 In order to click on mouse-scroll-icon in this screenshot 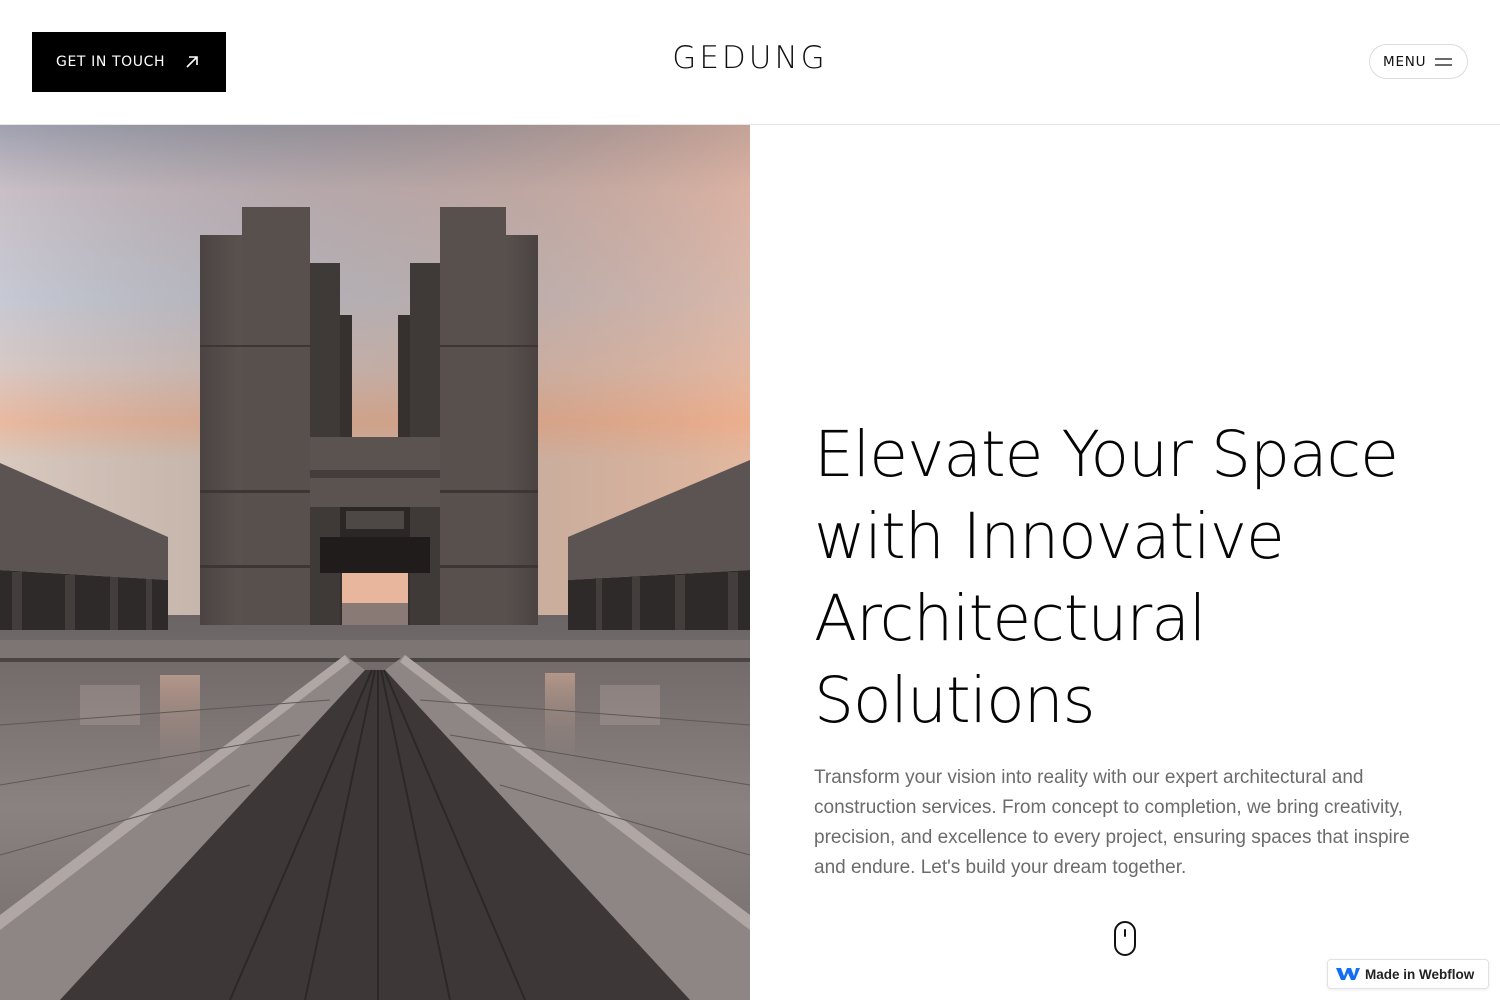, I will do `click(1125, 938)`.